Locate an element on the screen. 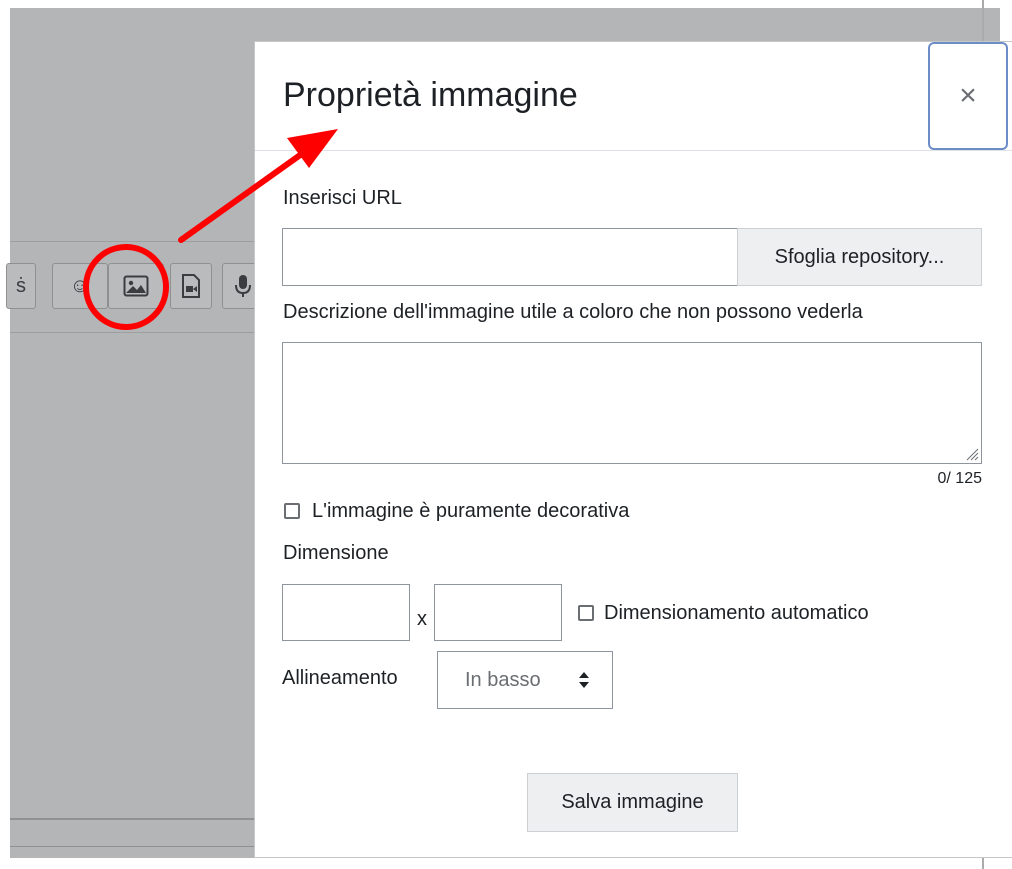 Image resolution: width=1012 pixels, height=869 pixels. close-button: × is located at coordinates (968, 96).